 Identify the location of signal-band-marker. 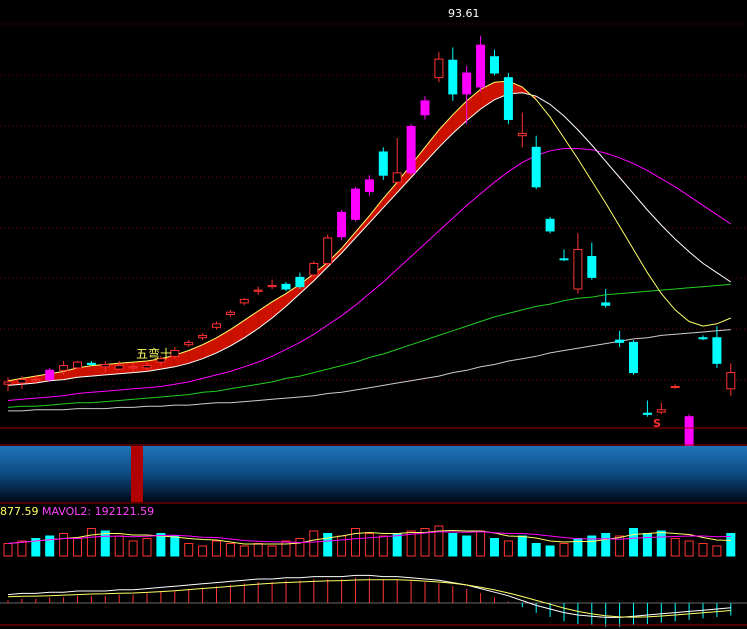
(137, 474).